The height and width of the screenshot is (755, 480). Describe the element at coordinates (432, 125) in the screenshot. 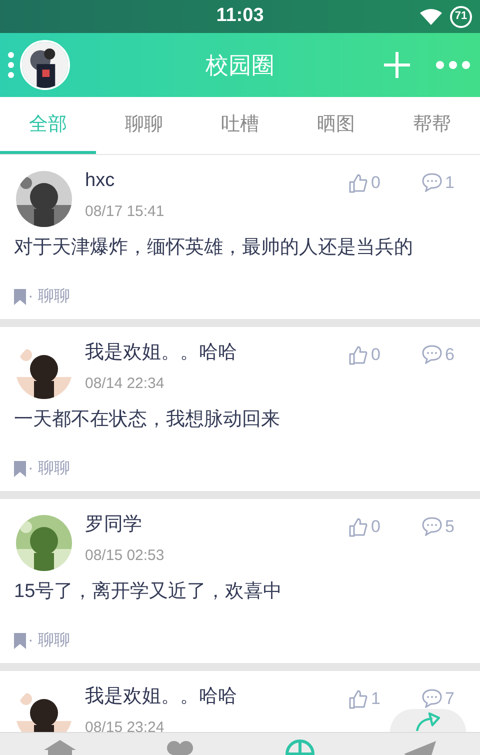

I see `tab: 帮帮` at that location.